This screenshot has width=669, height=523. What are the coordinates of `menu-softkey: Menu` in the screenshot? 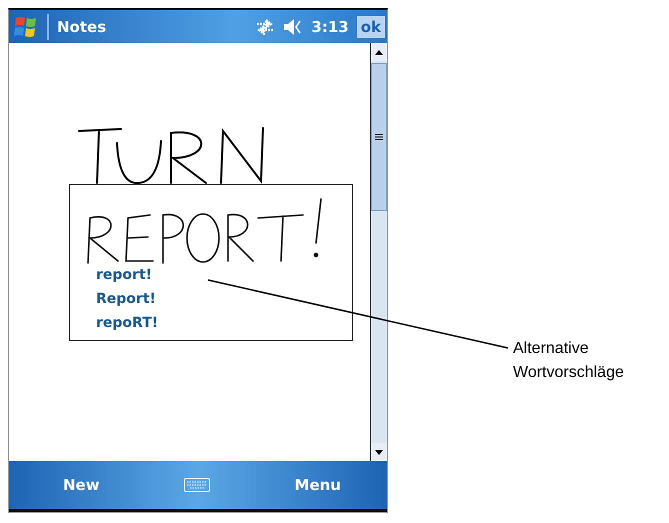 It's located at (317, 485).